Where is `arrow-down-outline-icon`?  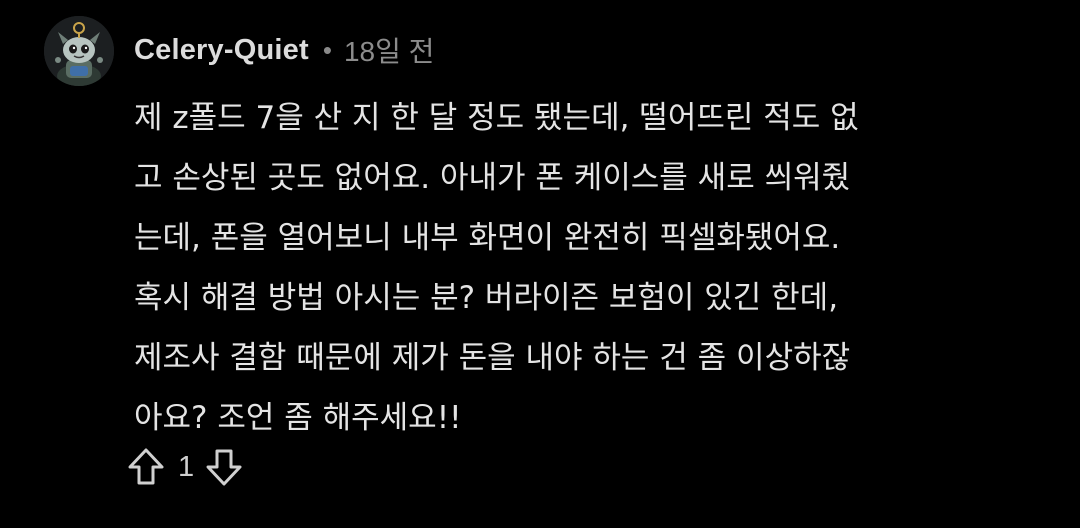
arrow-down-outline-icon is located at coordinates (224, 467).